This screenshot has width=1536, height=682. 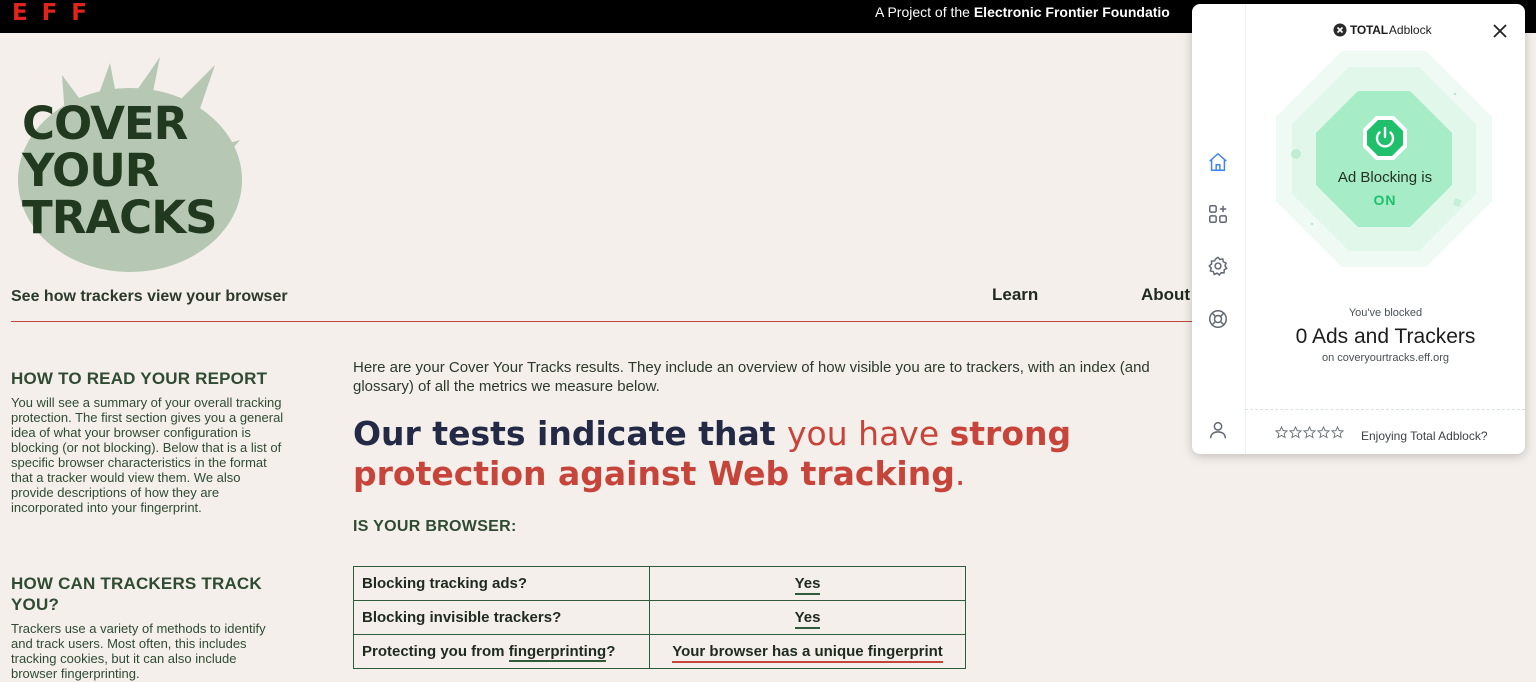 I want to click on logo-line-3: TRACKS, so click(x=119, y=217).